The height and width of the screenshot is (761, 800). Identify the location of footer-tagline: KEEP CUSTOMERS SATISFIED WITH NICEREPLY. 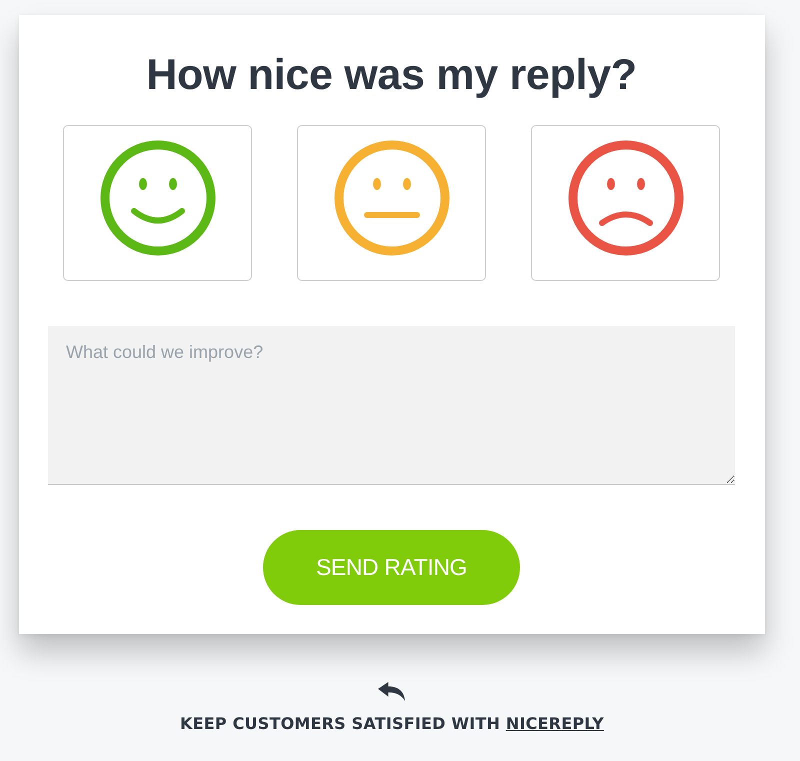
(392, 723).